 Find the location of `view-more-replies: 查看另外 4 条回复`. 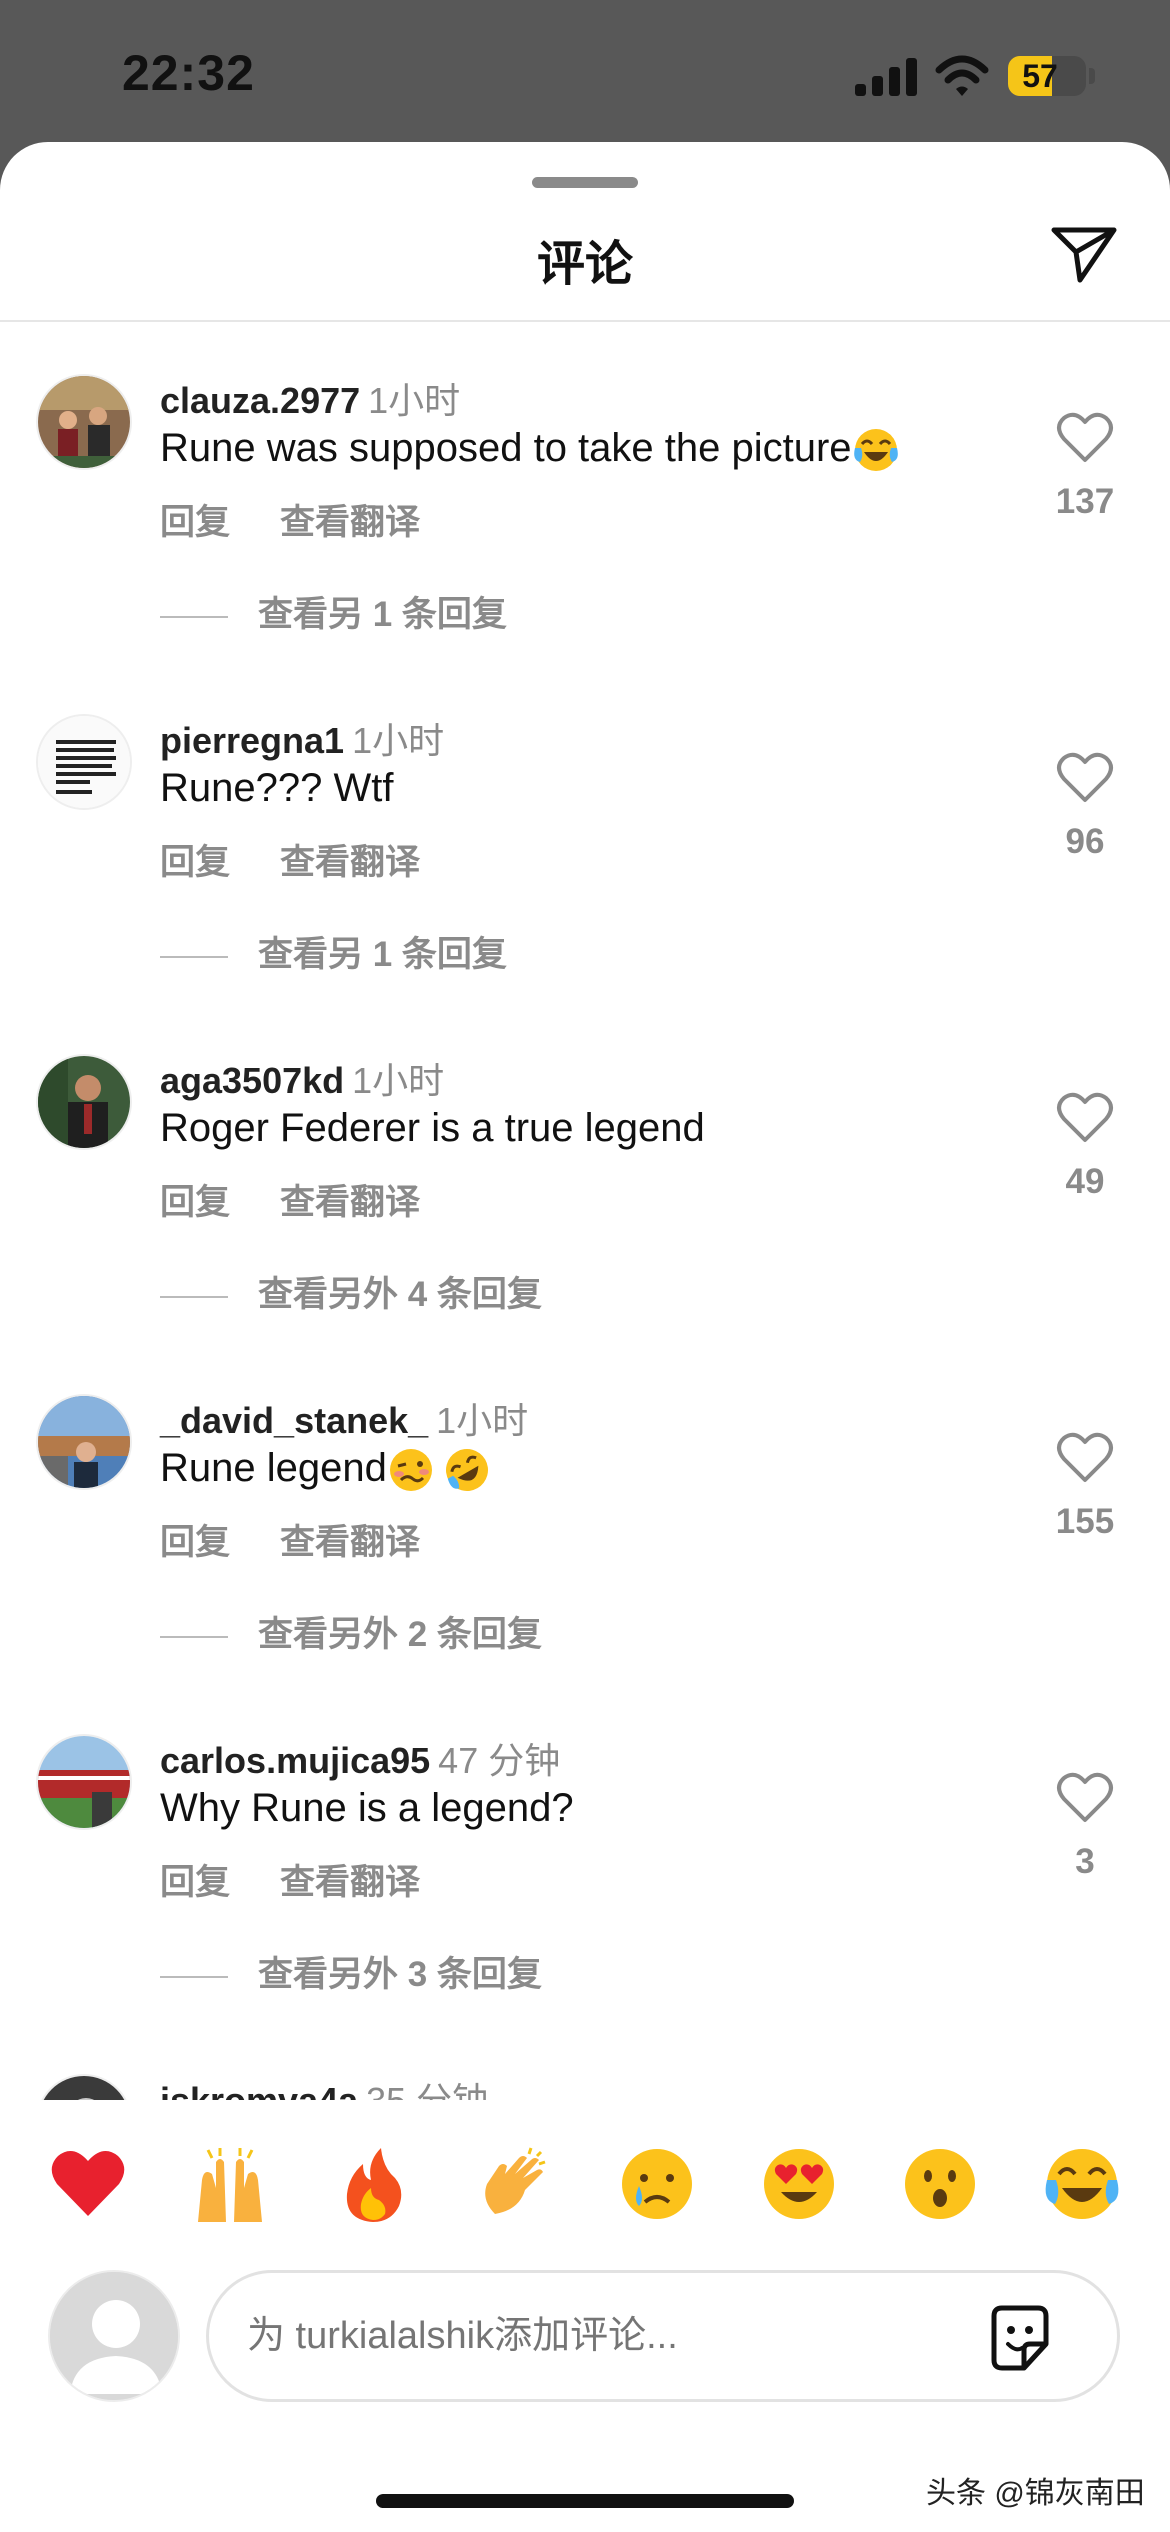

view-more-replies: 查看另外 4 条回复 is located at coordinates (351, 1291).